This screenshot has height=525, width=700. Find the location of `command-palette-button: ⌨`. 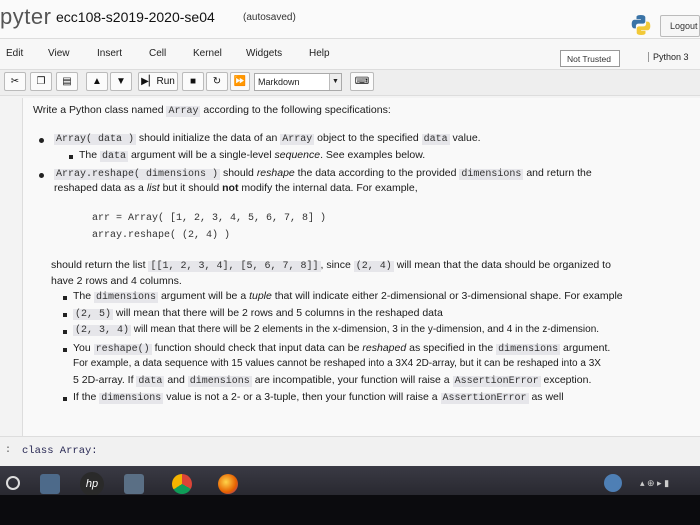

command-palette-button: ⌨ is located at coordinates (362, 81).